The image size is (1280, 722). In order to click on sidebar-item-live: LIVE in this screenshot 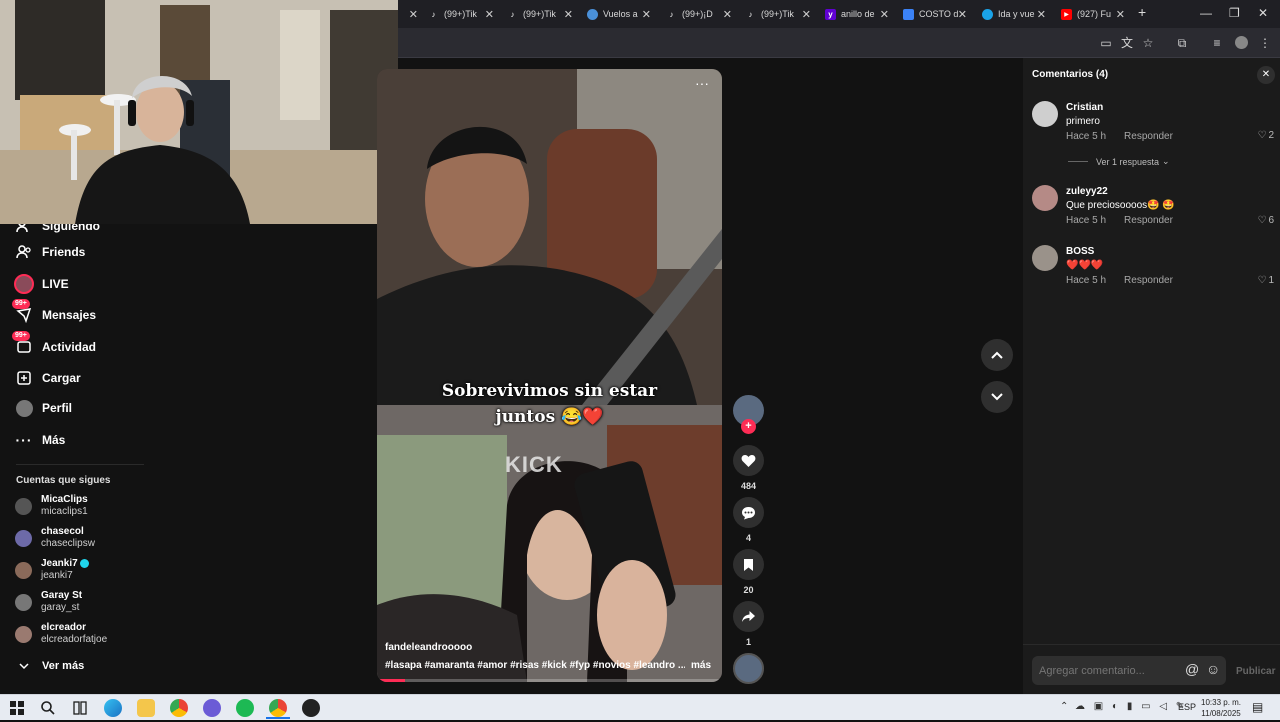, I will do `click(41, 284)`.